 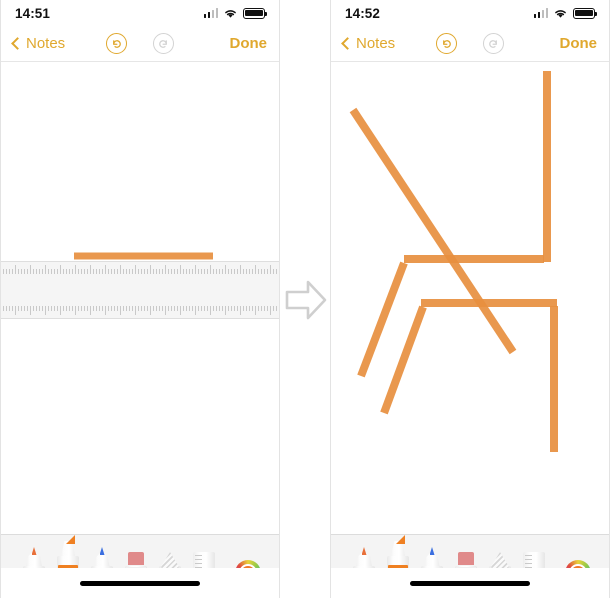 What do you see at coordinates (140, 13) in the screenshot?
I see `status-bar: 14:51` at bounding box center [140, 13].